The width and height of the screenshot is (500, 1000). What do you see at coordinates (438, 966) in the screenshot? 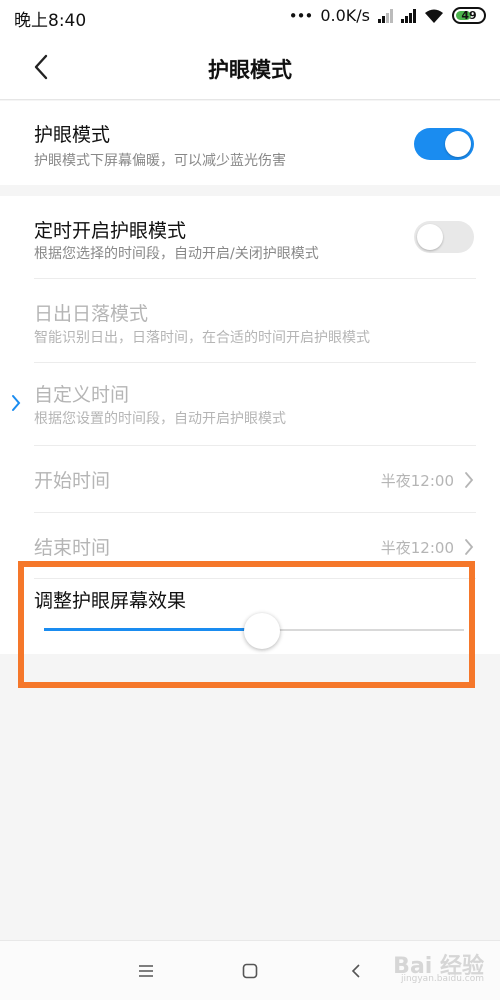
I see `watermark-logo: Bai 经验 jingyan.baidu.com` at bounding box center [438, 966].